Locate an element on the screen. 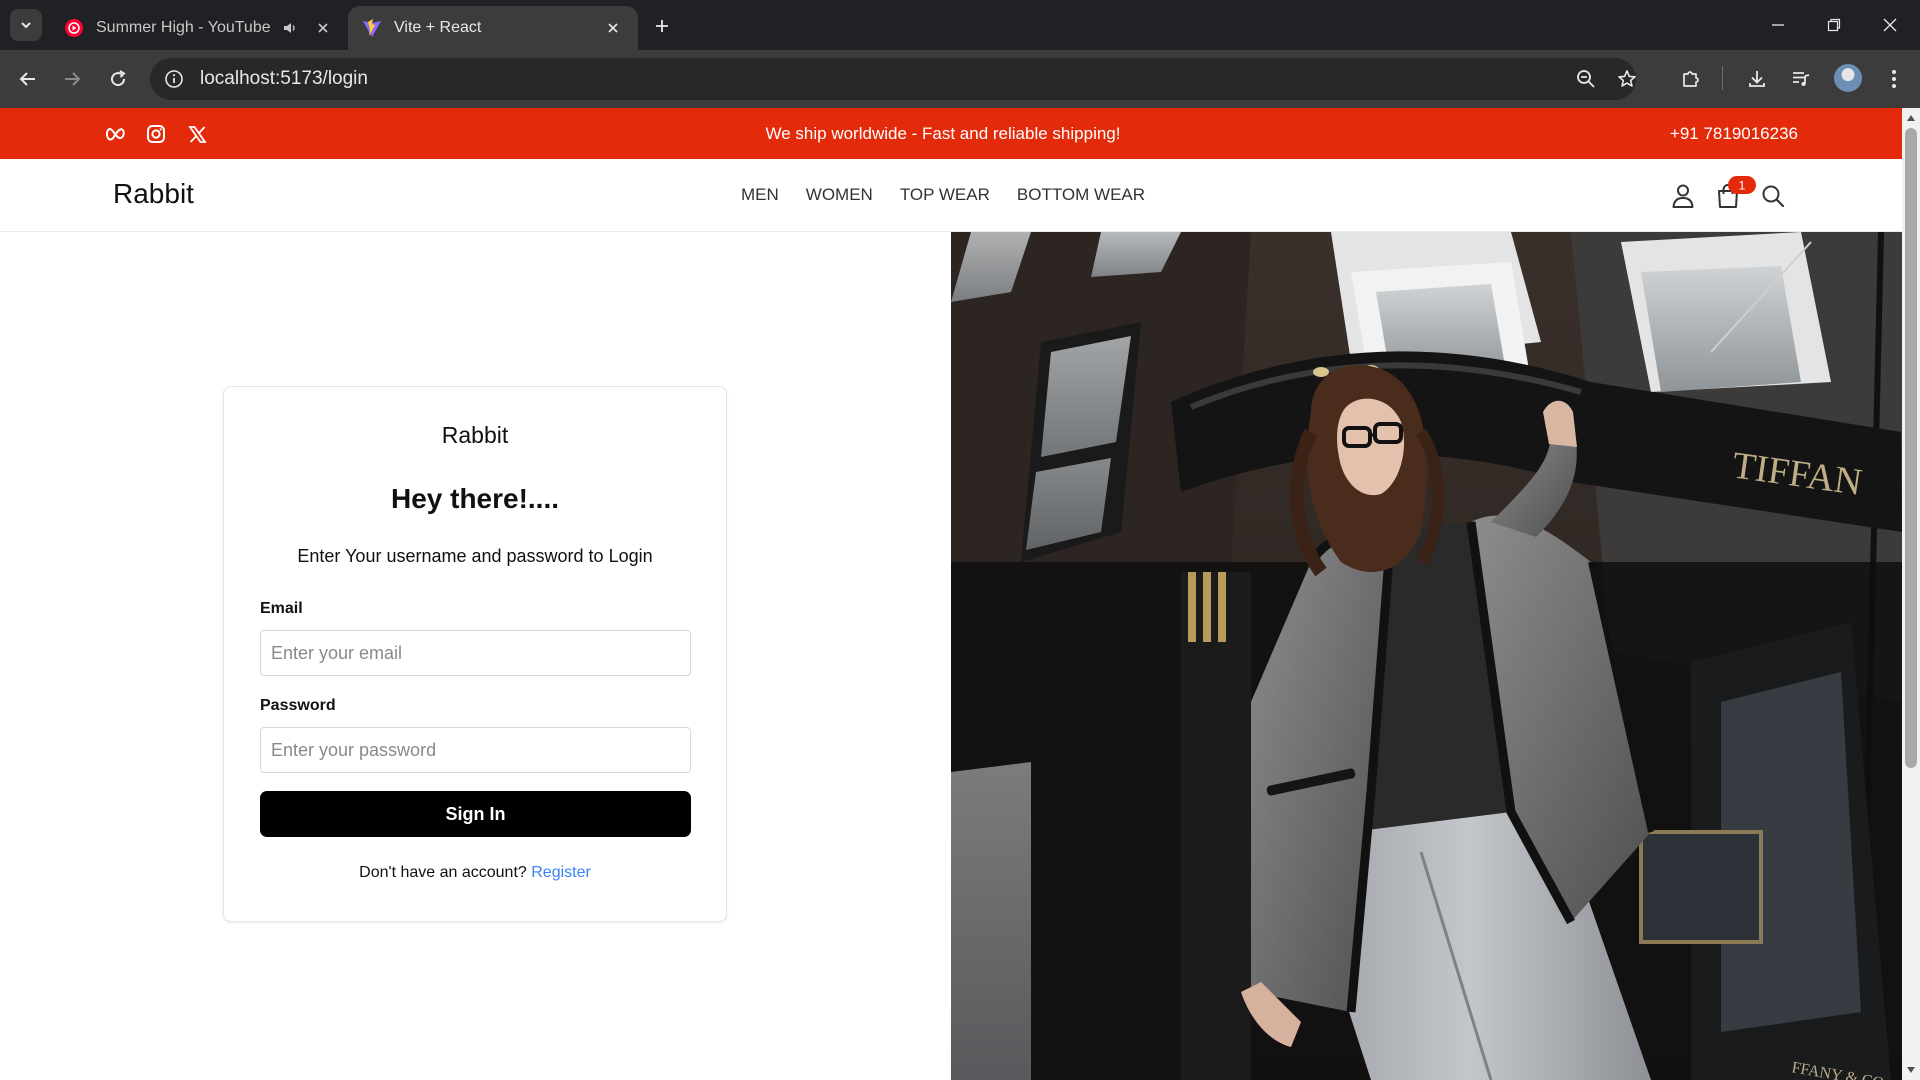 This screenshot has width=1920, height=1080. bookmark-button is located at coordinates (1627, 79).